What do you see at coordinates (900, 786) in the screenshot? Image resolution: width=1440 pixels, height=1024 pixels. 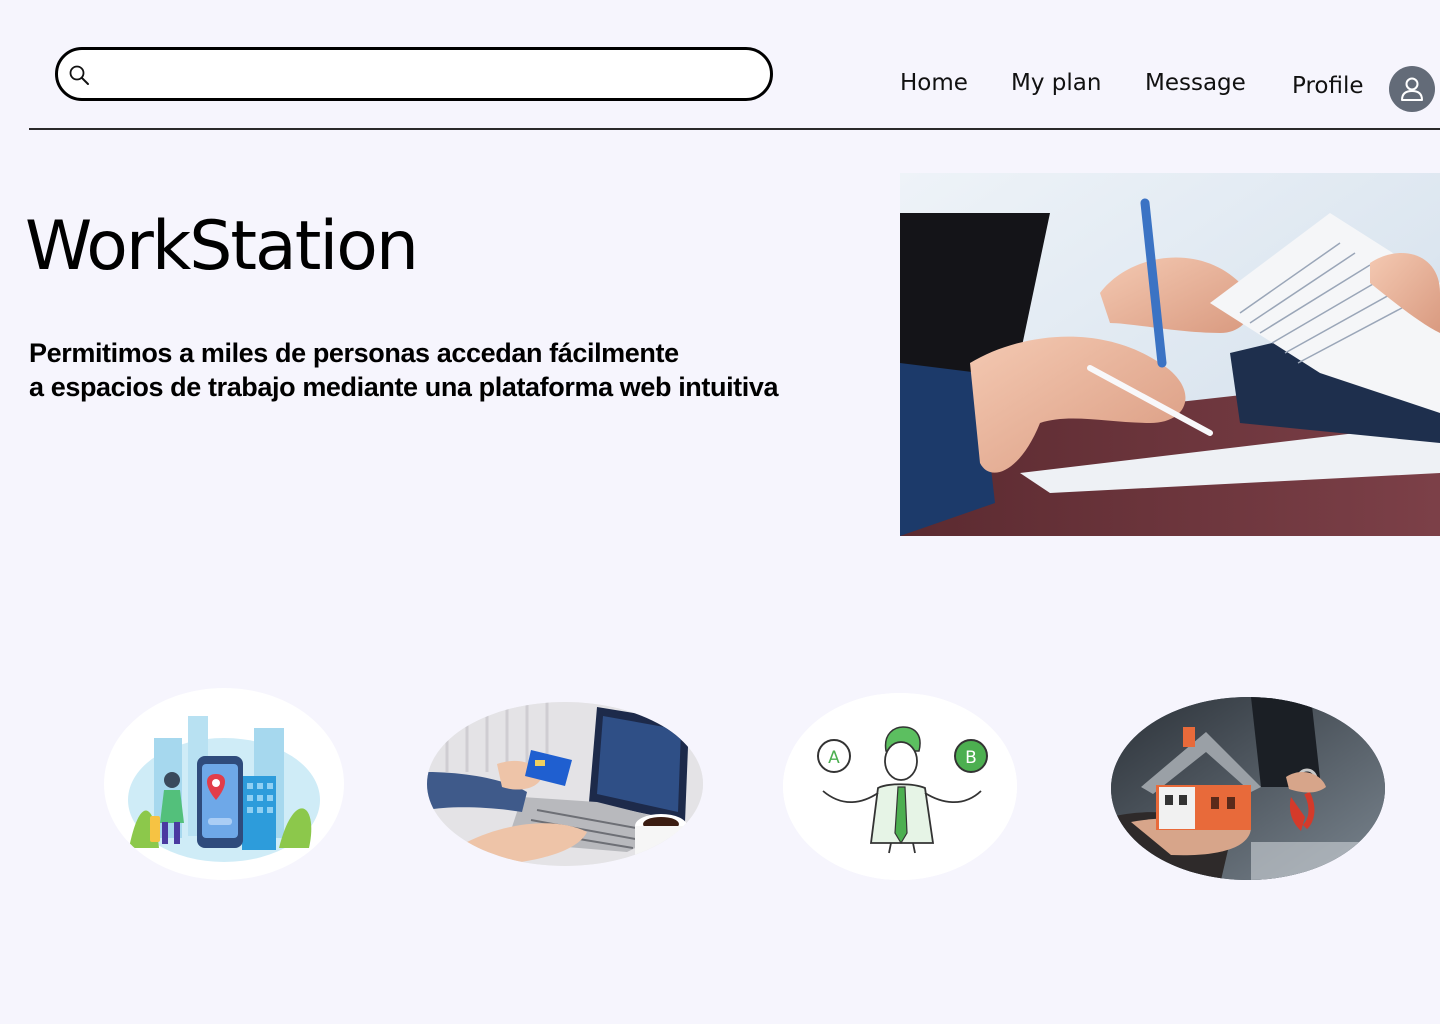 I see `feature-choice: A B` at bounding box center [900, 786].